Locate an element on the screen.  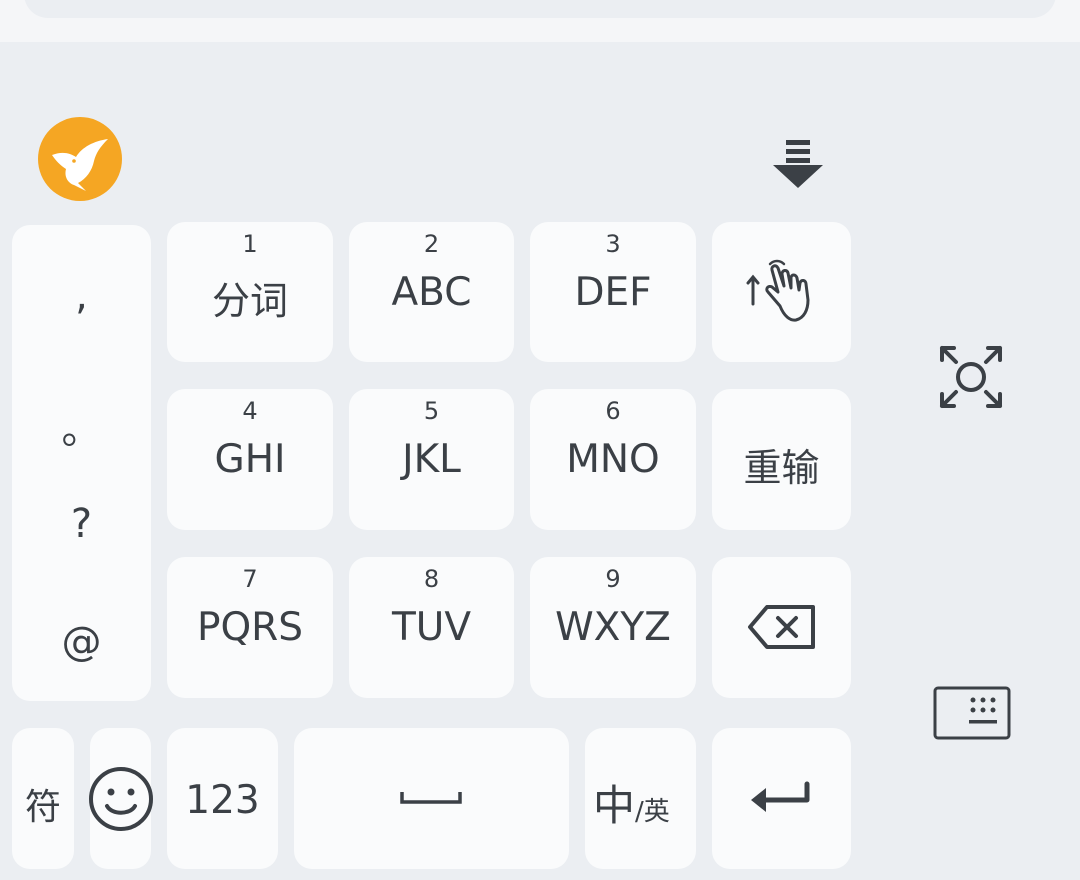
space-bar-icon is located at coordinates (431, 800).